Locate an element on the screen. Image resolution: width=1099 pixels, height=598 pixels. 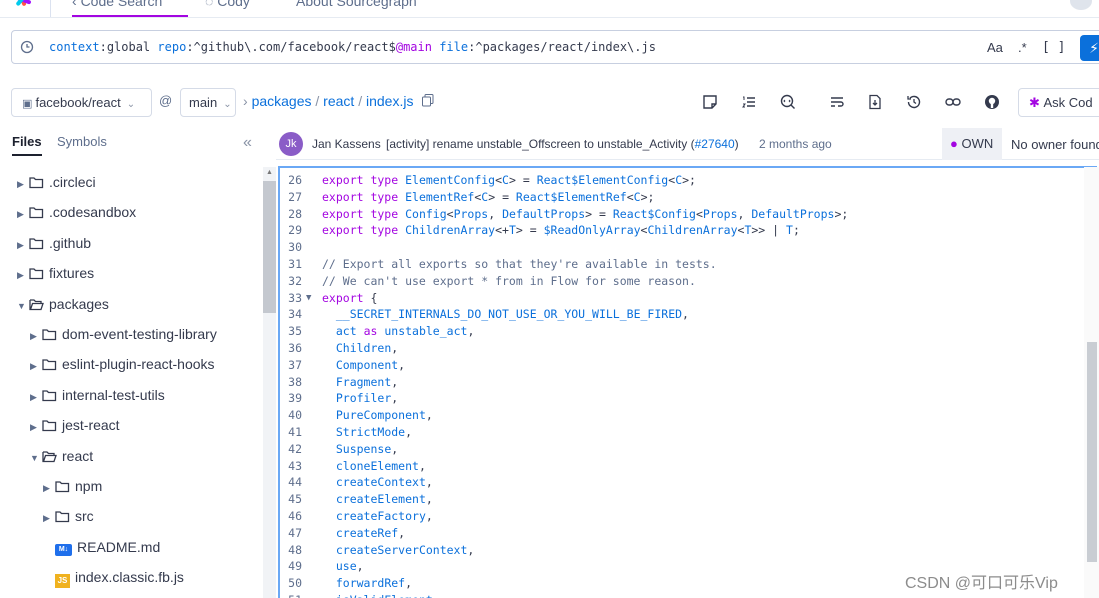
line-number: 43 is located at coordinates (292, 466).